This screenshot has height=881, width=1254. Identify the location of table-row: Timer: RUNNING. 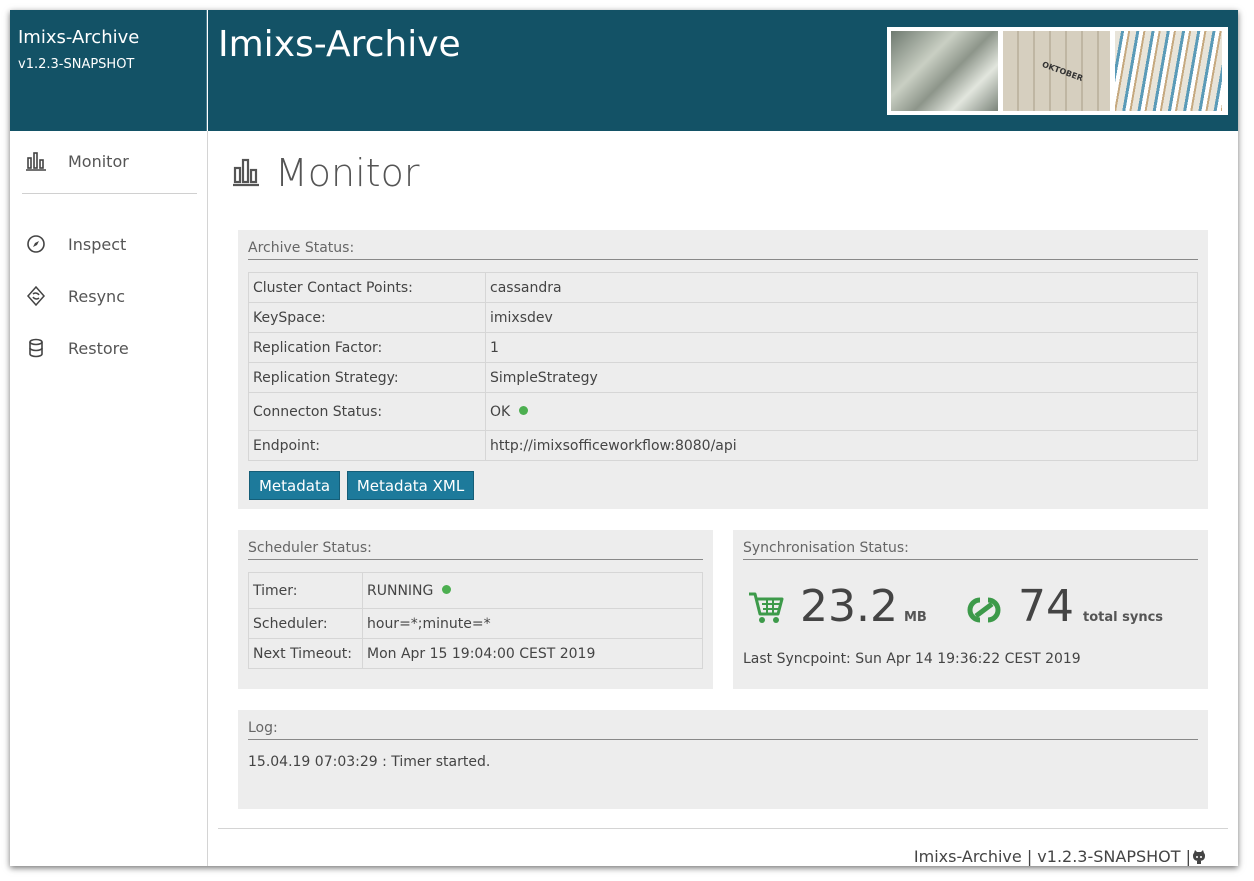
(475, 590).